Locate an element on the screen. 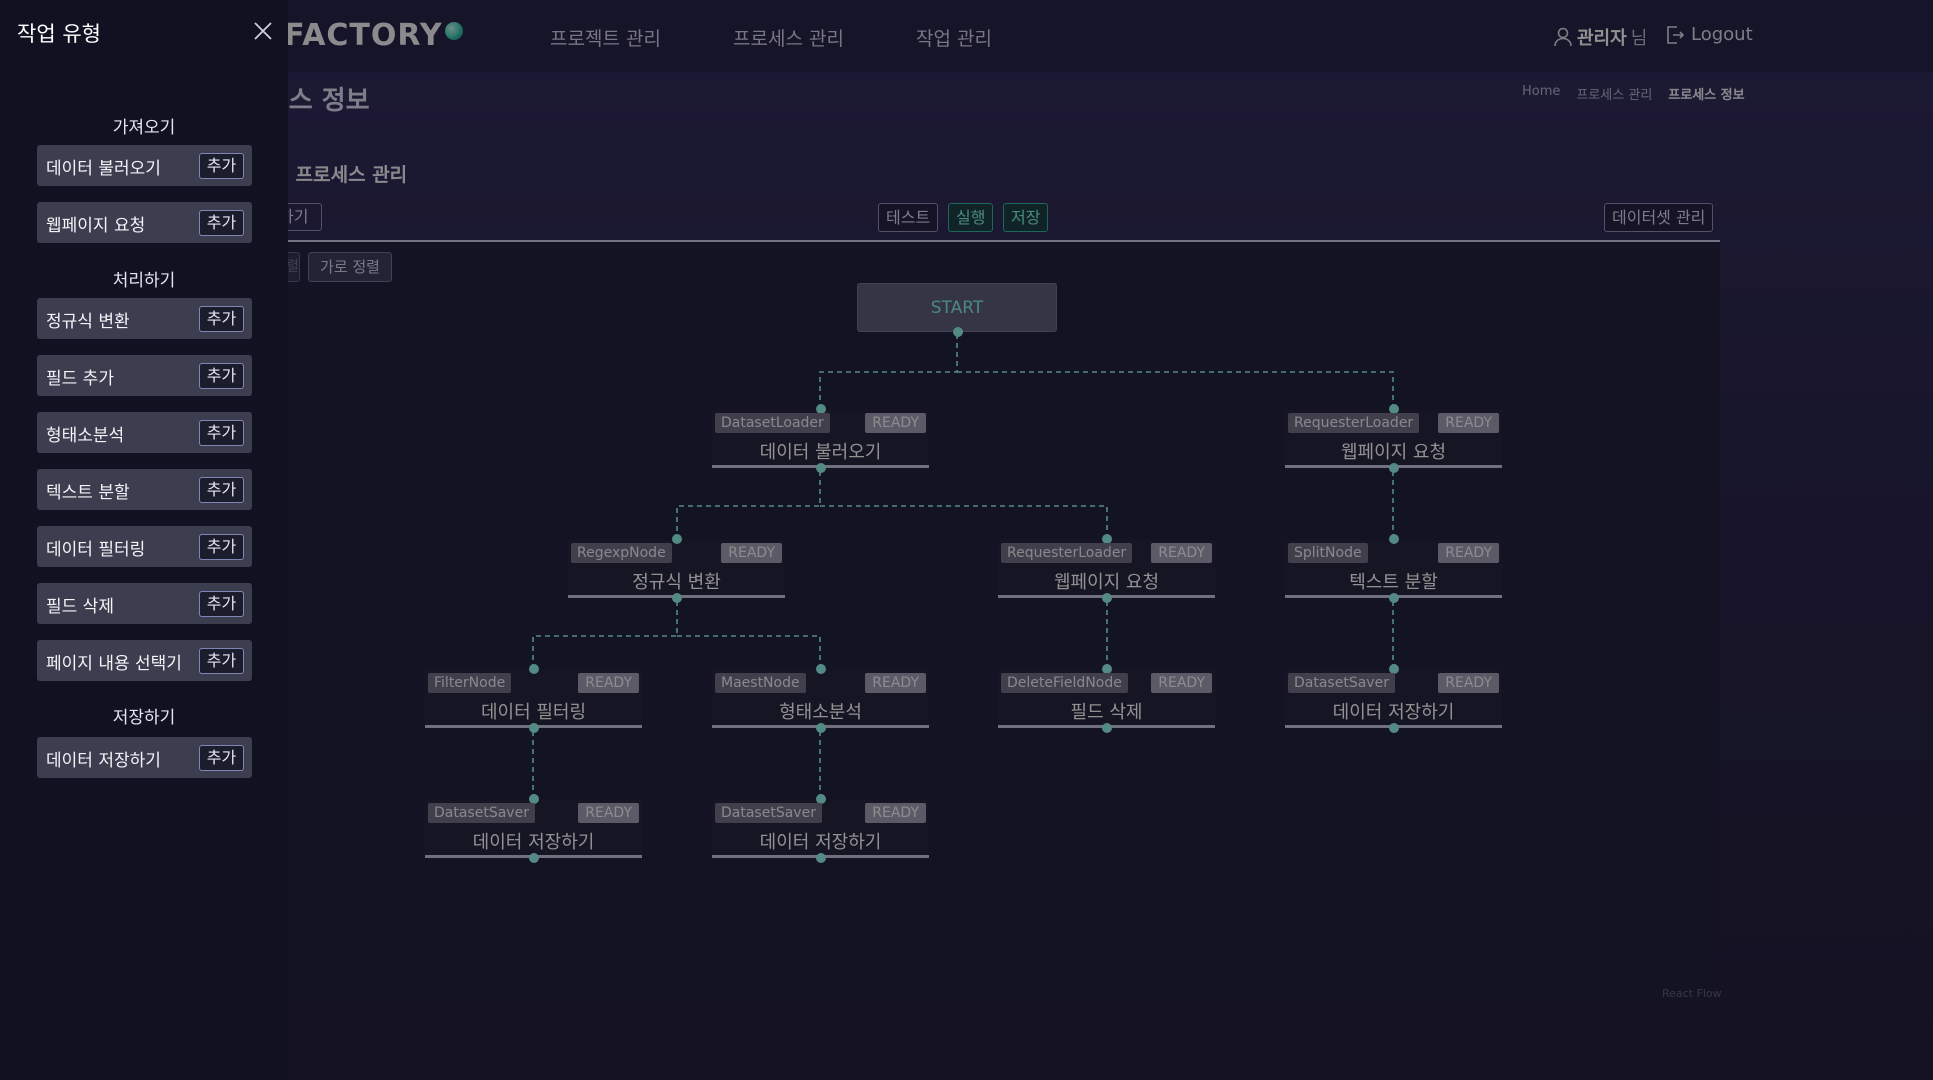 The image size is (1933, 1080). sidebar-item-label: 데이터 불러오기 is located at coordinates (103, 169).